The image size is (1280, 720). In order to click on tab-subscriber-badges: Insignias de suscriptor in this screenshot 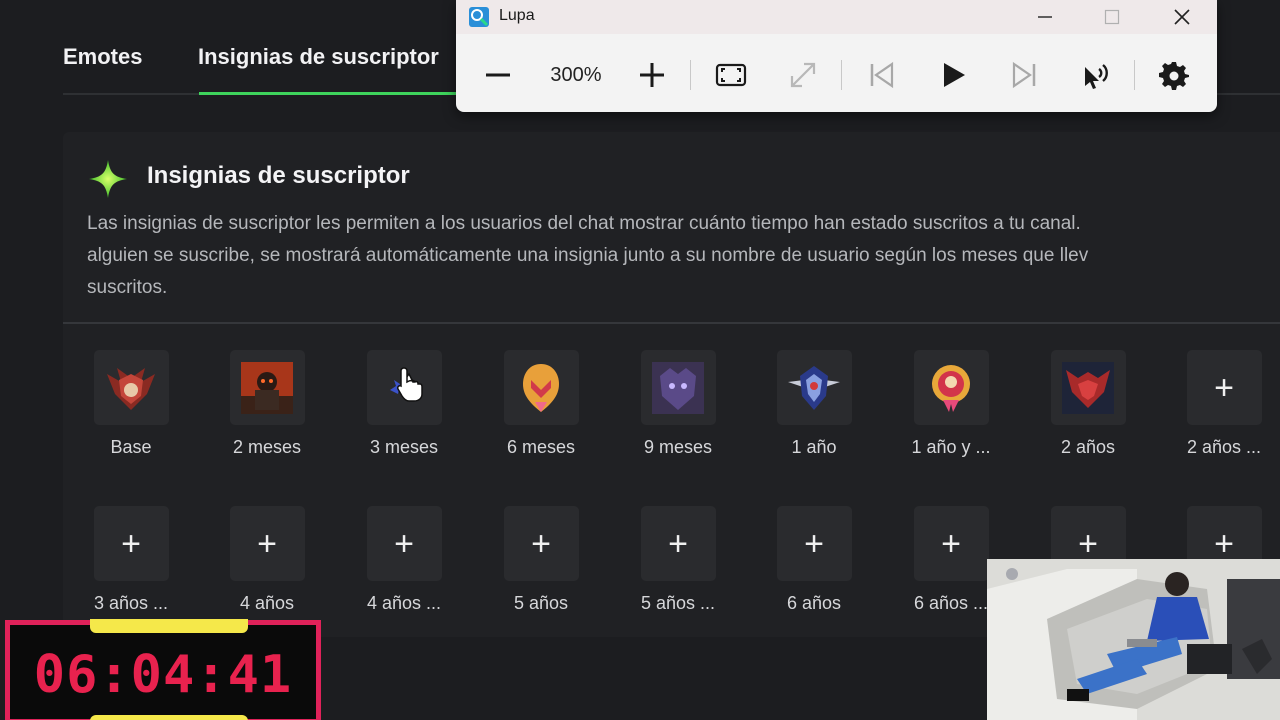, I will do `click(318, 57)`.